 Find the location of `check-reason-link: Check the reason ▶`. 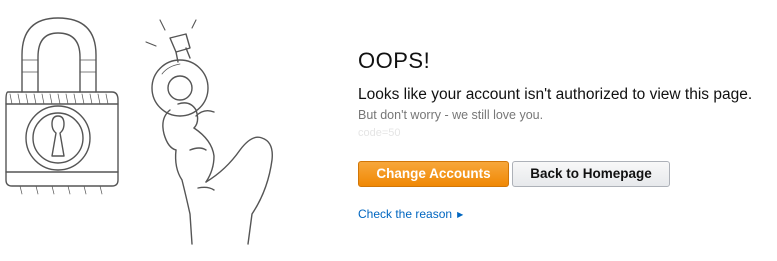

check-reason-link: Check the reason ▶ is located at coordinates (410, 214).